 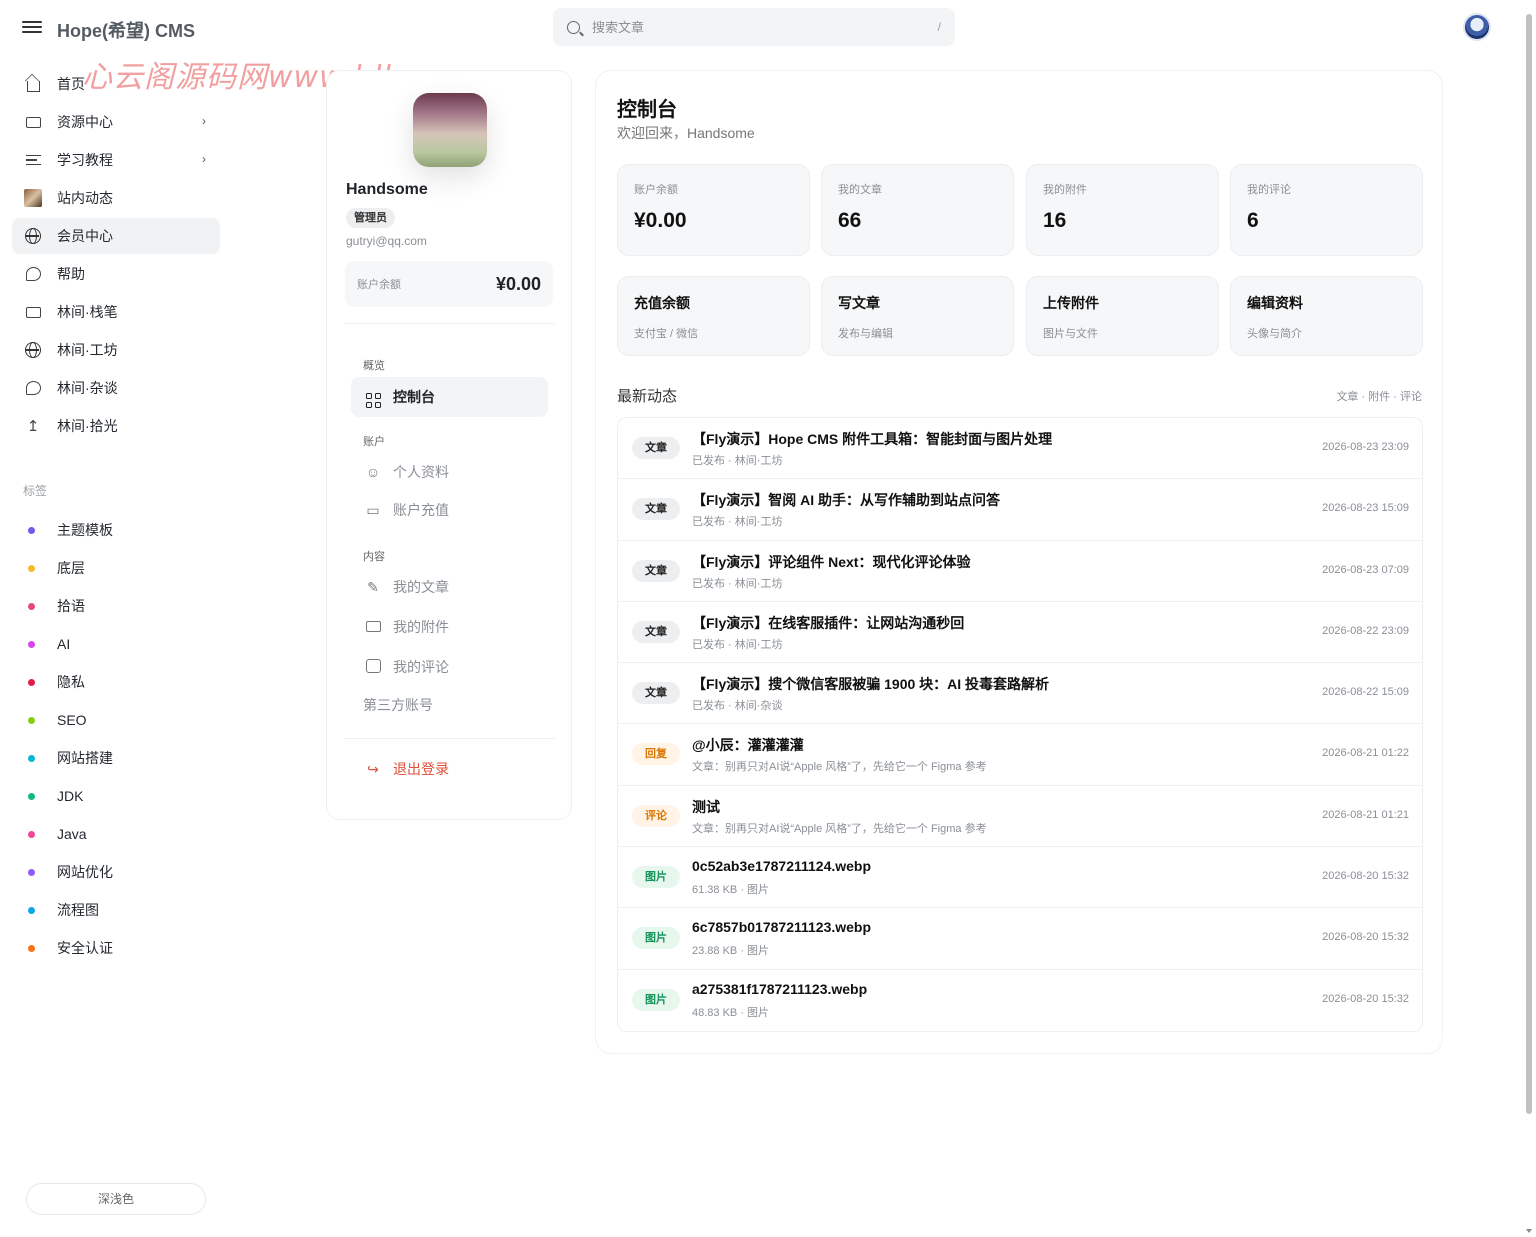 I want to click on feed-date: 2026-08-21 01:21, so click(x=1365, y=814).